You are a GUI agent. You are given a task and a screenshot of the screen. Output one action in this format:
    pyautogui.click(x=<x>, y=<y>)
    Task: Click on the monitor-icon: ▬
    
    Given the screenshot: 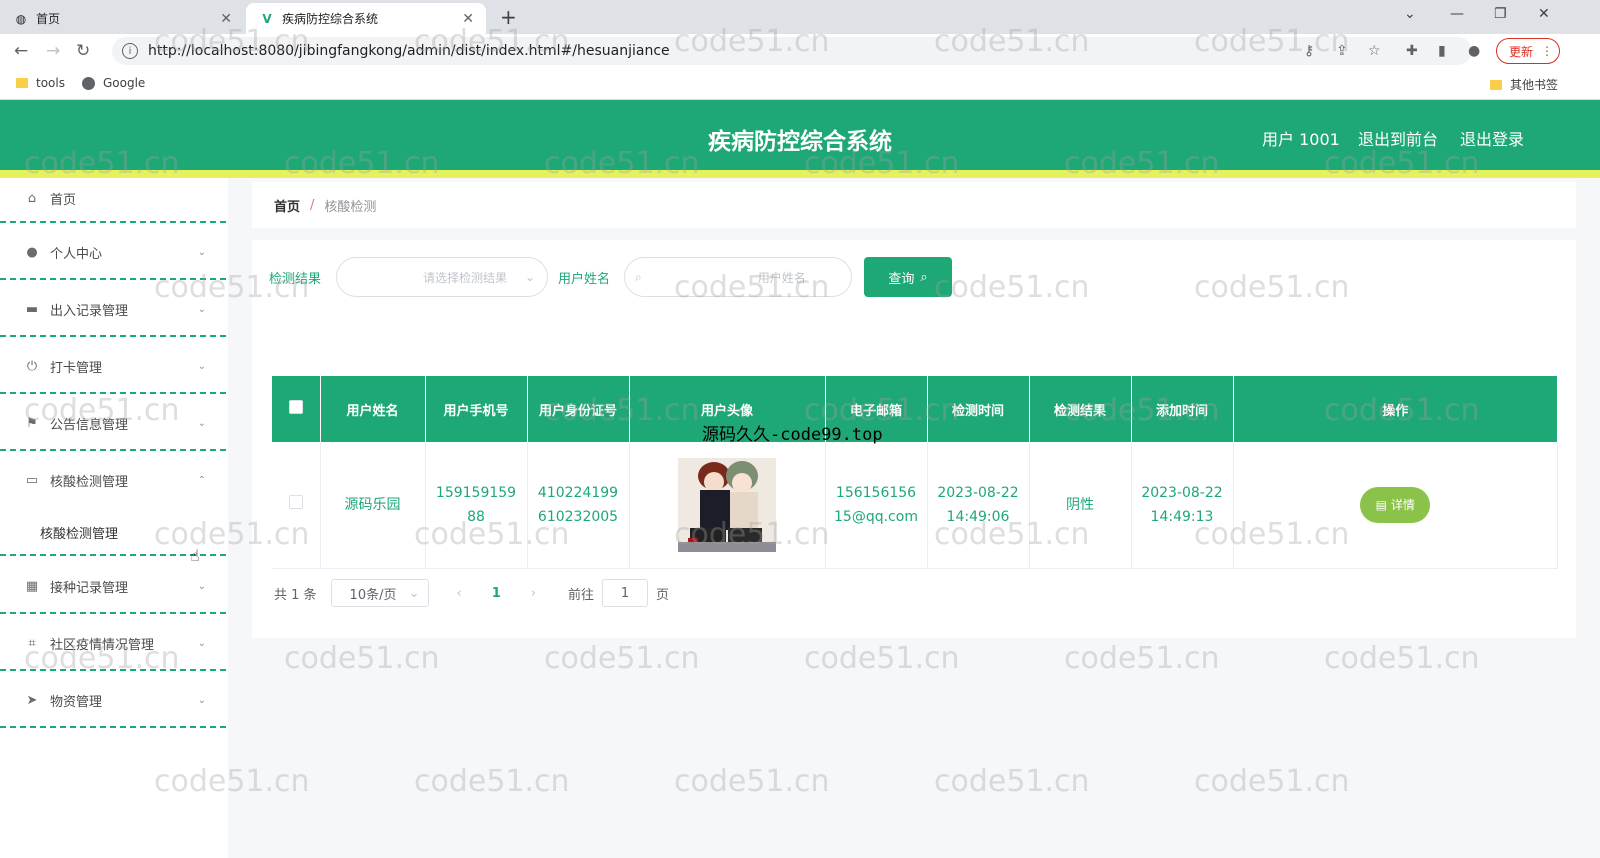 What is the action you would take?
    pyautogui.click(x=32, y=309)
    